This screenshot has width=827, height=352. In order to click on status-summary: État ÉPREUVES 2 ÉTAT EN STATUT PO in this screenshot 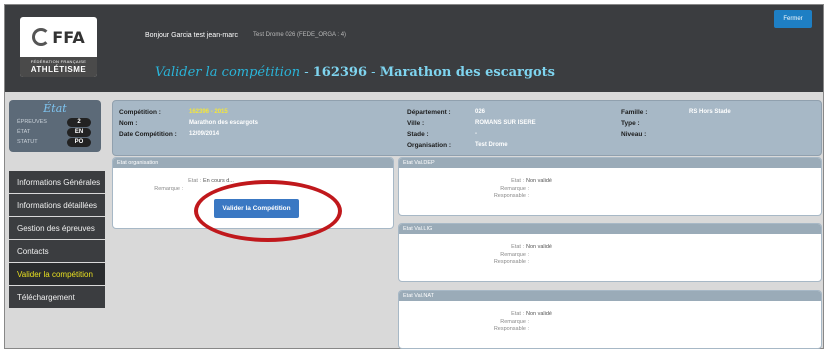, I will do `click(55, 126)`.